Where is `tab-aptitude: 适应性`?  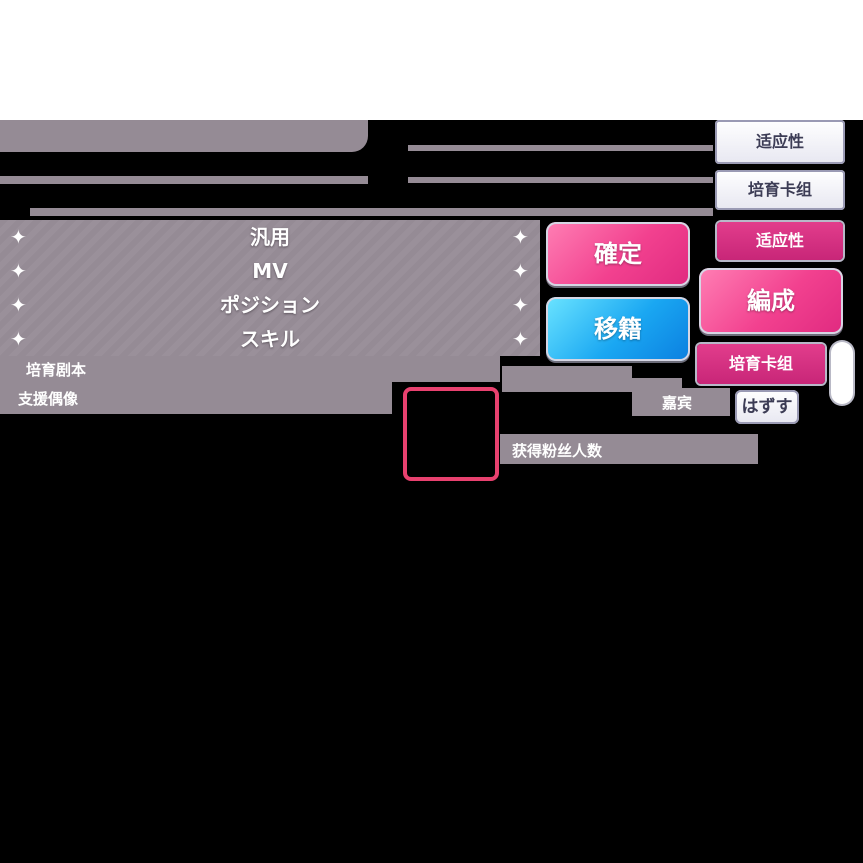 tab-aptitude: 适应性 is located at coordinates (780, 142).